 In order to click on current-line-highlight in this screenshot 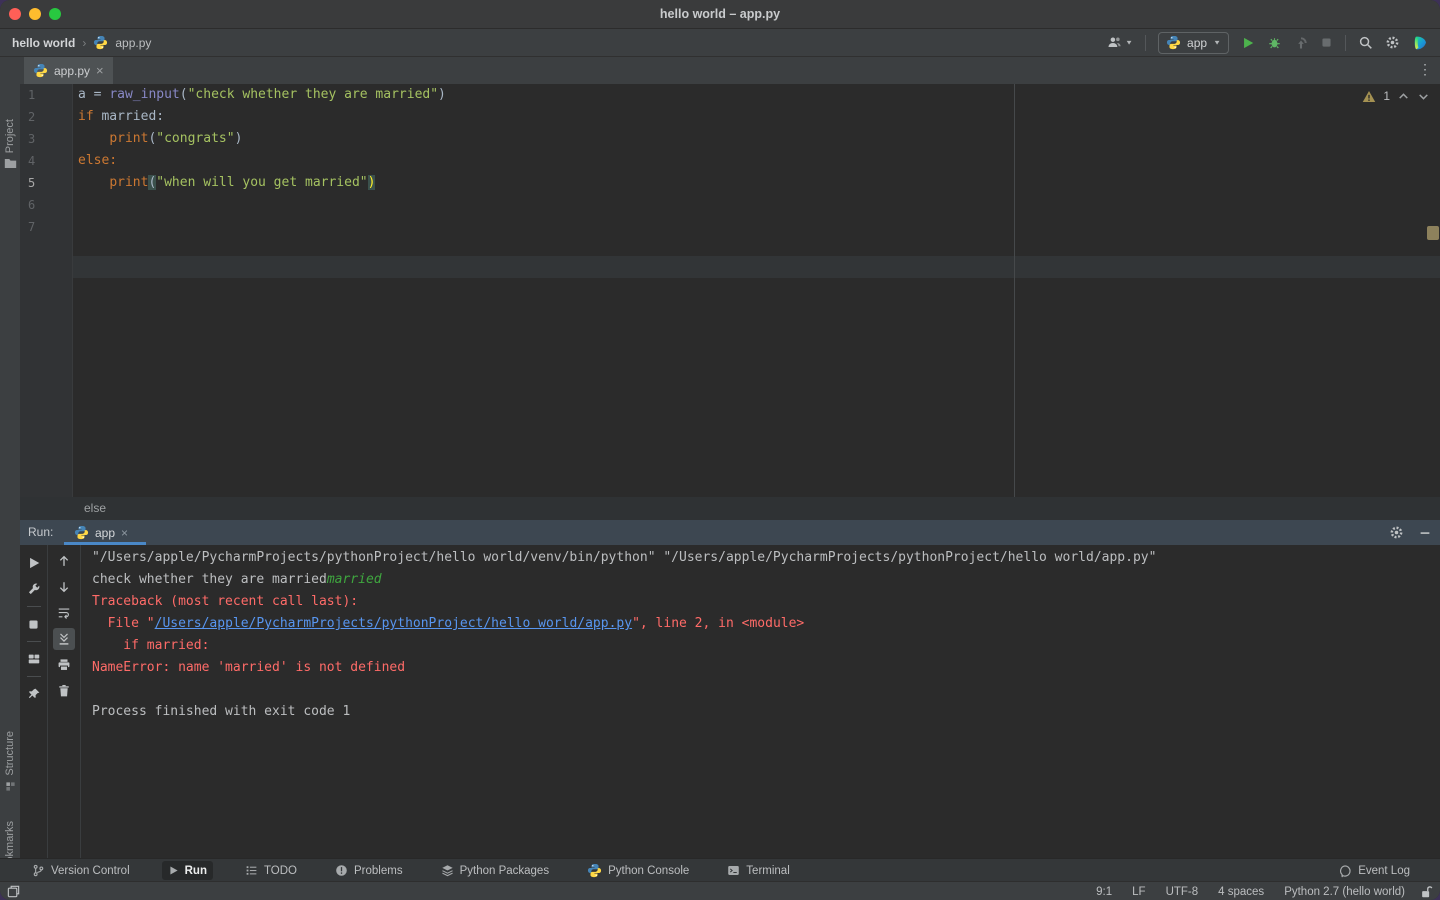, I will do `click(730, 267)`.